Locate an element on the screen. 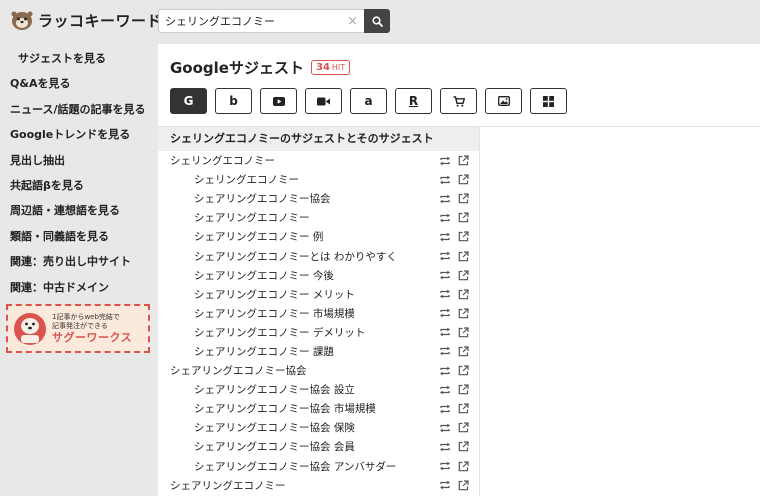 The height and width of the screenshot is (496, 760). sidebar-item-related-words: 周辺語・連想語を見る is located at coordinates (79, 210).